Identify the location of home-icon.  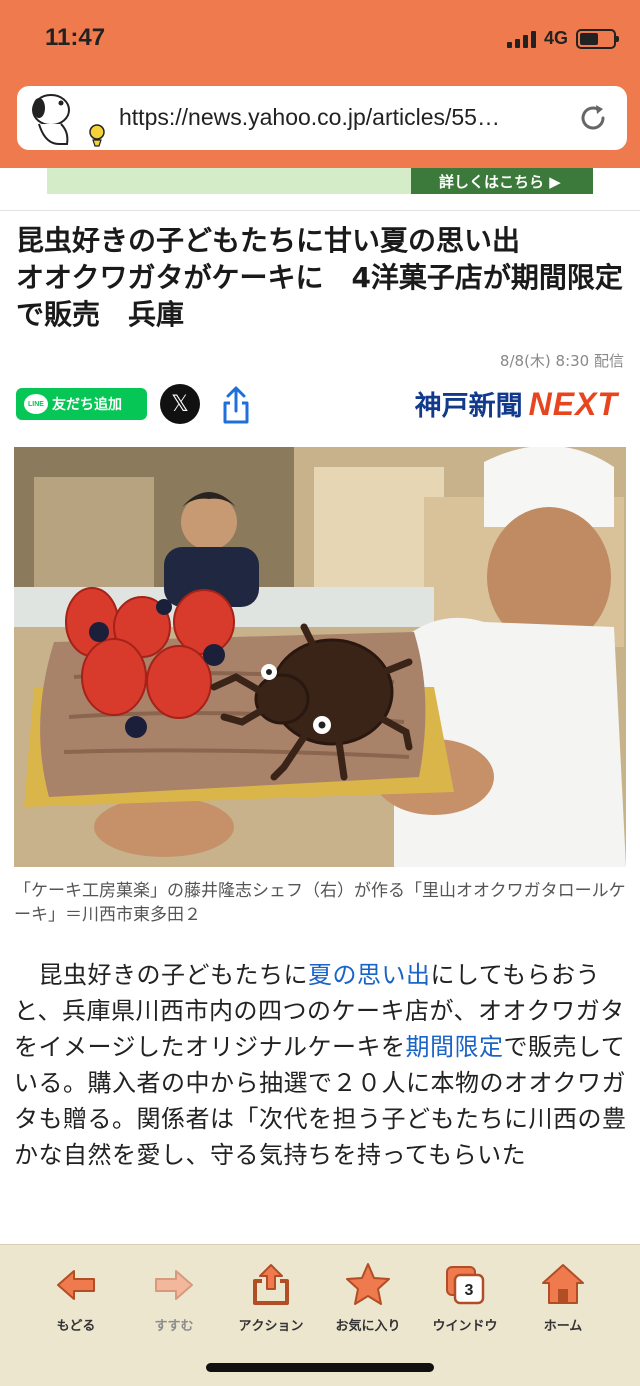
(563, 1284).